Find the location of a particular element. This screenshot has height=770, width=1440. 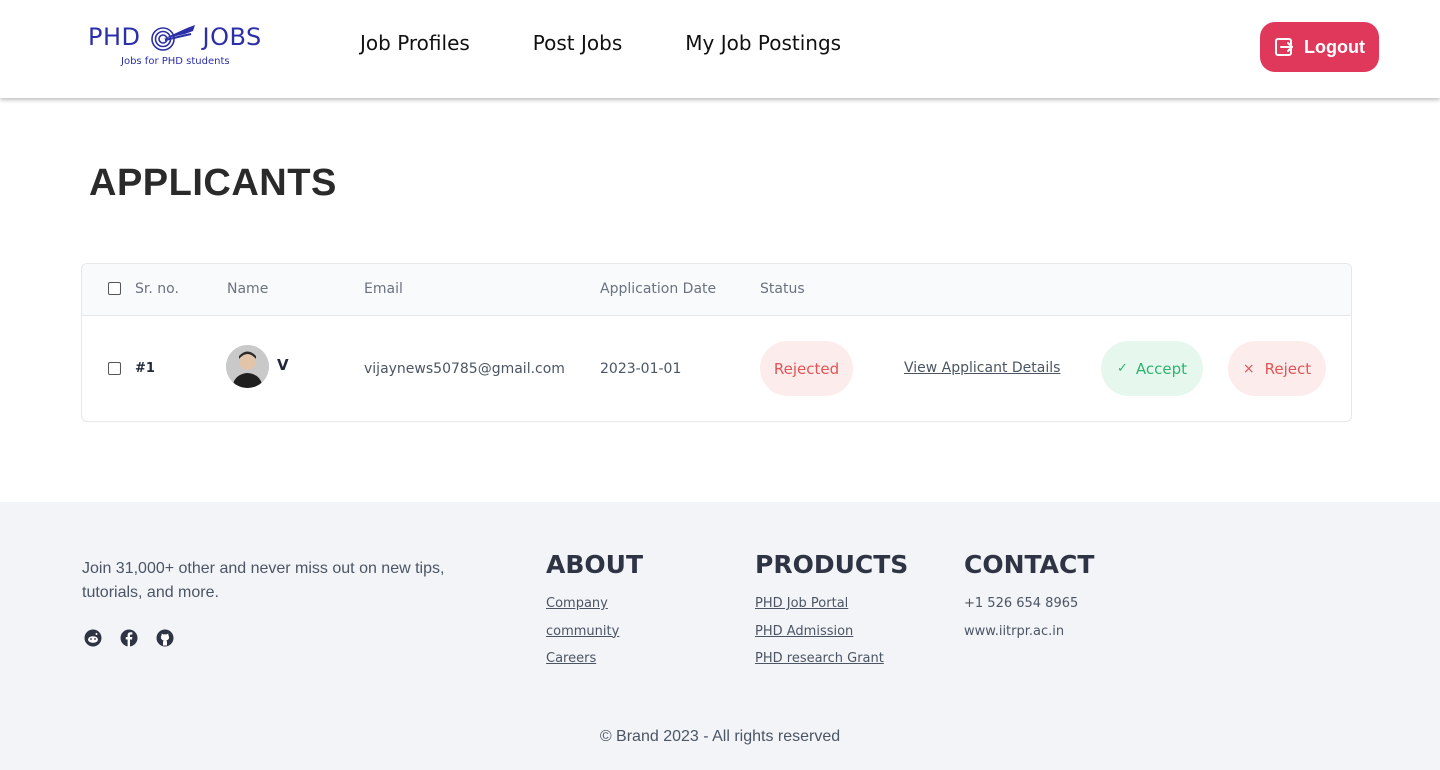

avatar is located at coordinates (247, 366).